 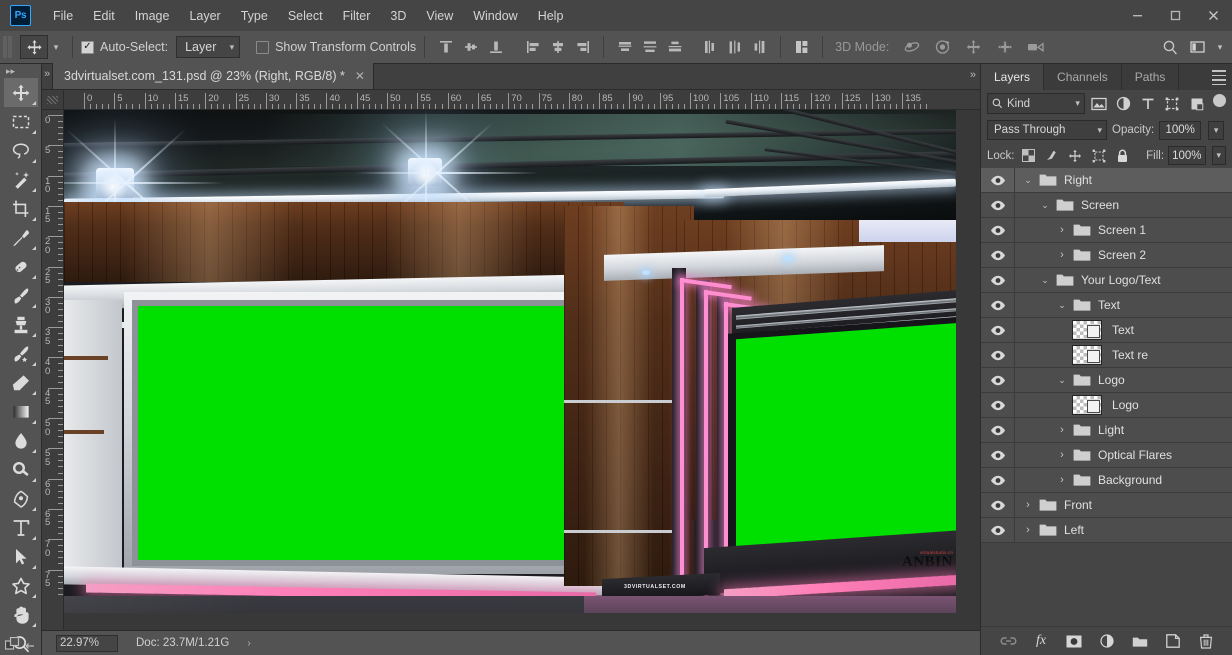 I want to click on menu-item-image: Image, so click(x=152, y=16).